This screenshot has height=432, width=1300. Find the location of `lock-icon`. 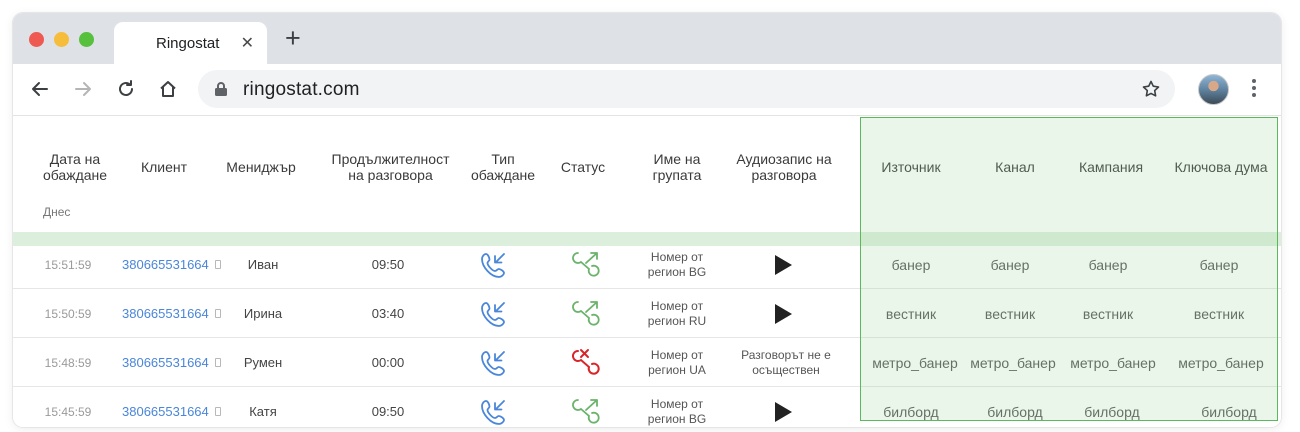

lock-icon is located at coordinates (221, 89).